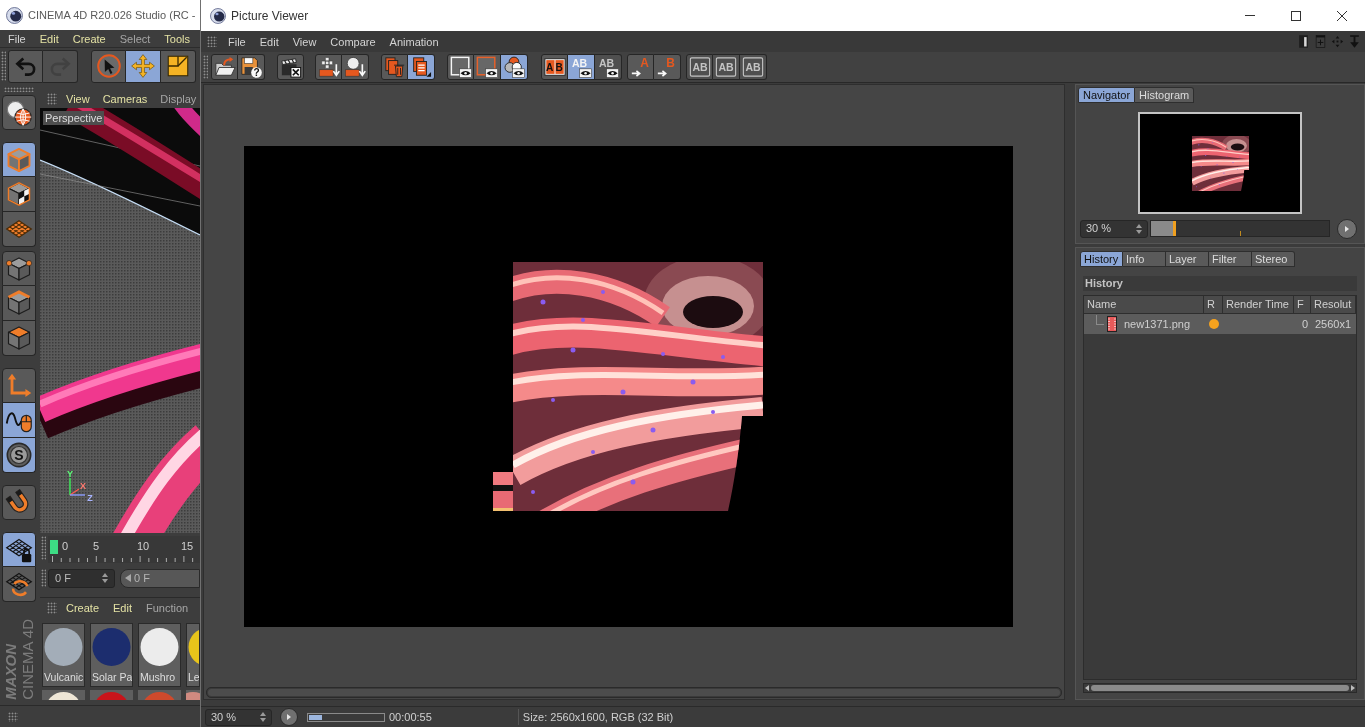 The width and height of the screenshot is (1365, 727). Describe the element at coordinates (177, 38) in the screenshot. I see `menu-item: Tools` at that location.